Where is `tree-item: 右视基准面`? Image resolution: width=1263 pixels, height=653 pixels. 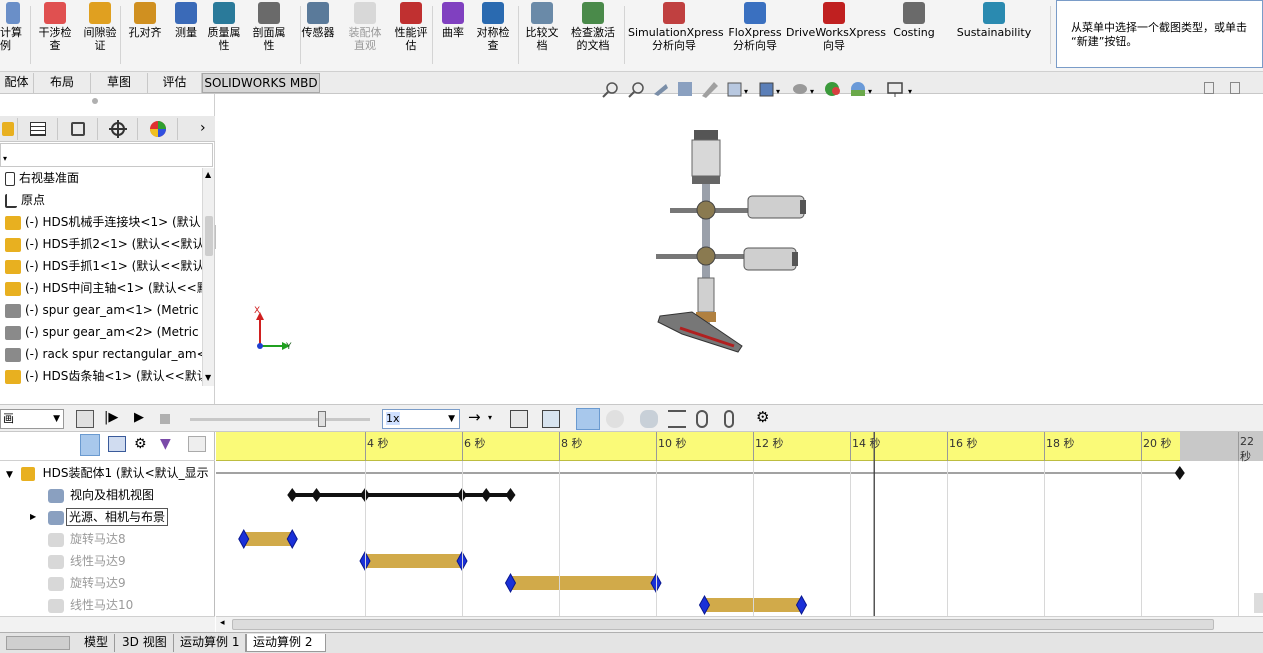
tree-item: 右视基准面 is located at coordinates (101, 178).